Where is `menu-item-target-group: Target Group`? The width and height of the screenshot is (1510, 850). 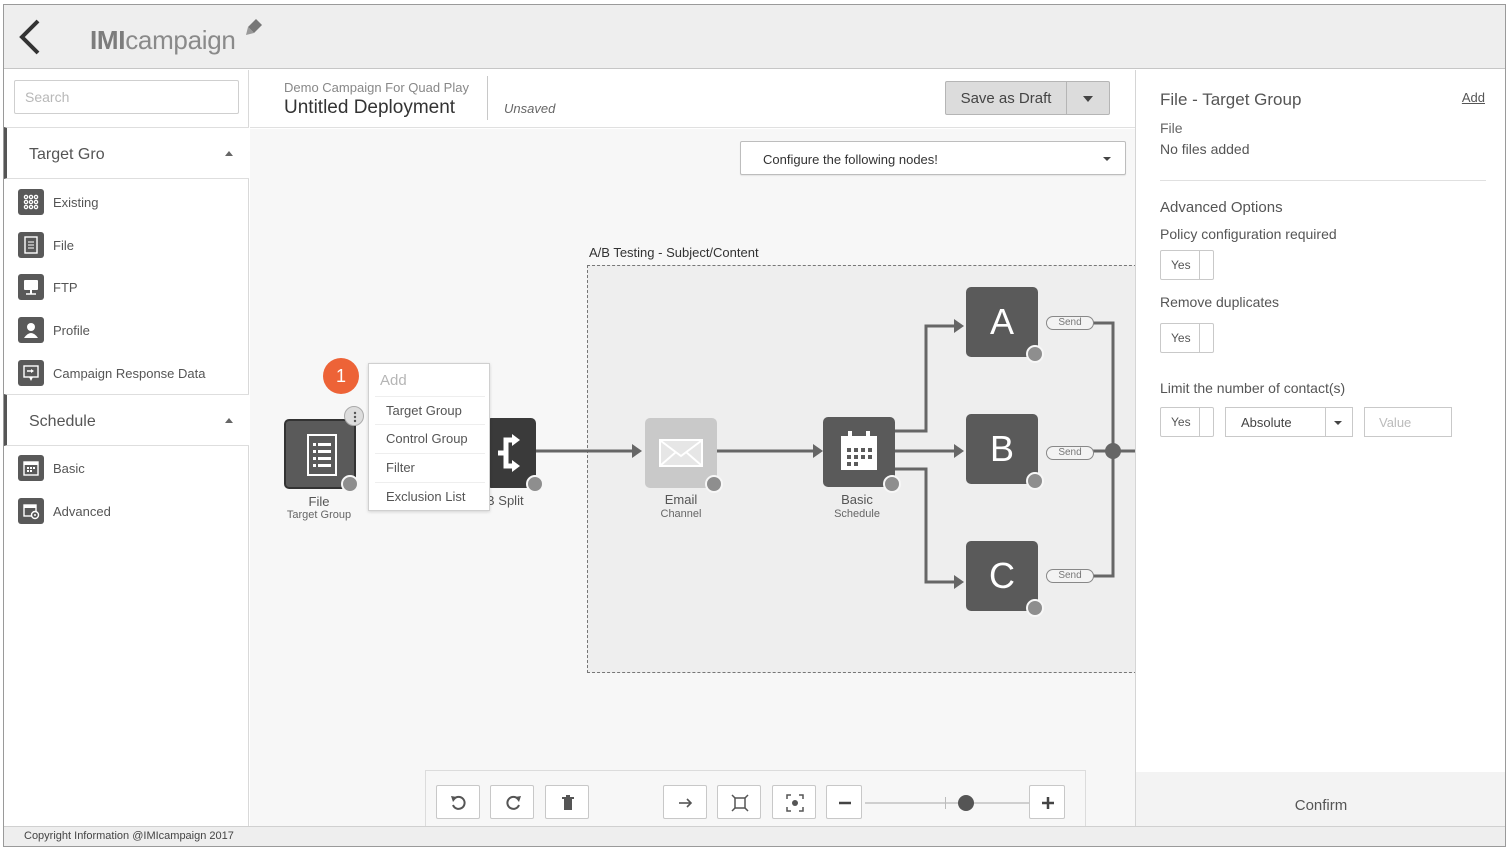
menu-item-target-group: Target Group is located at coordinates (430, 410).